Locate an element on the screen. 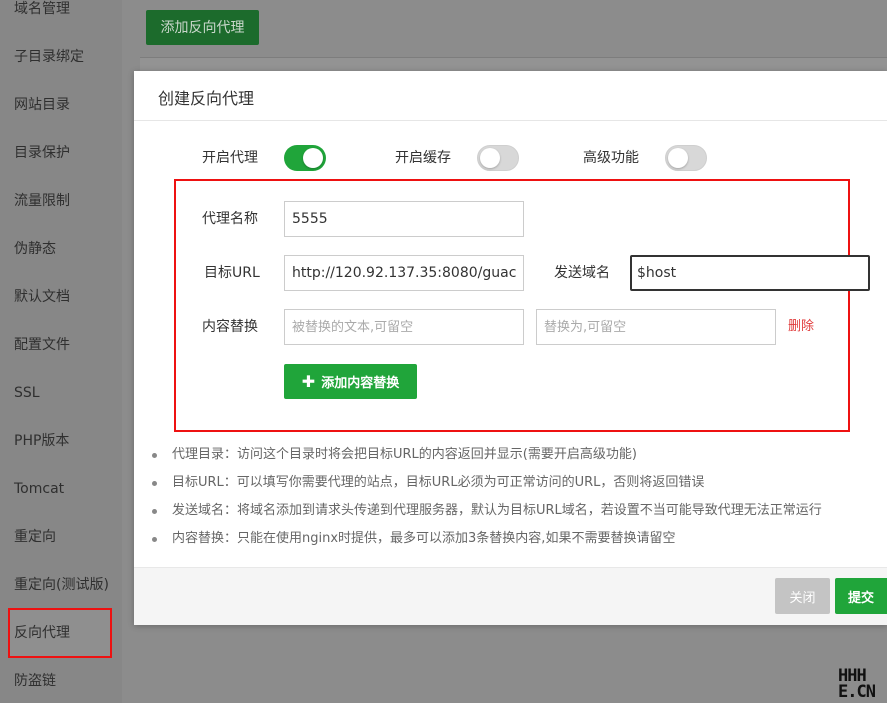 The width and height of the screenshot is (887, 703). replace-to-input is located at coordinates (656, 327).